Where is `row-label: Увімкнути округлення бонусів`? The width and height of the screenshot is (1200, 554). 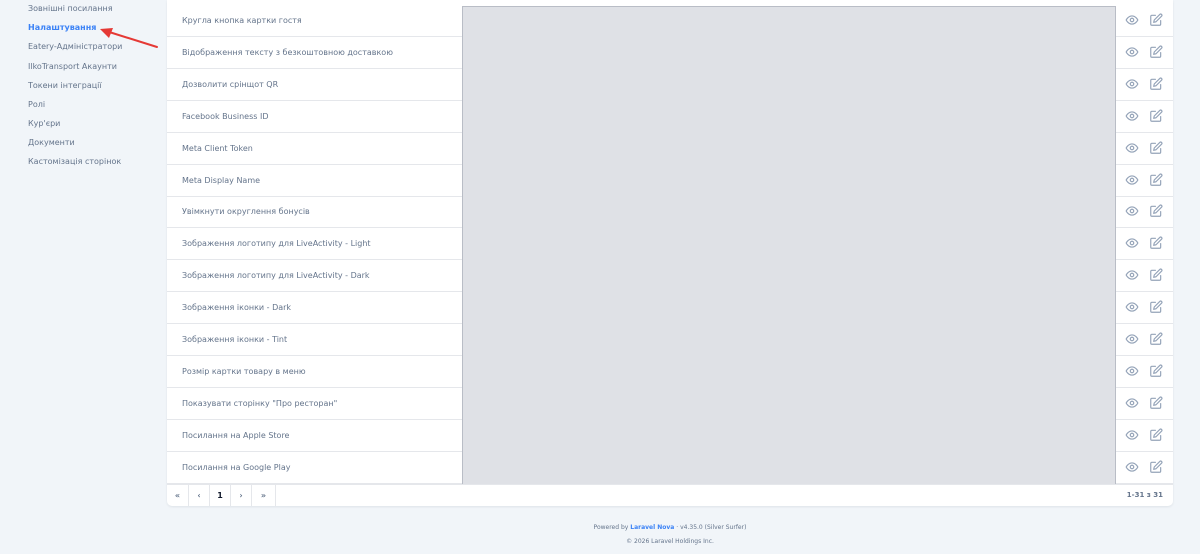 row-label: Увімкнути округлення бонусів is located at coordinates (246, 212).